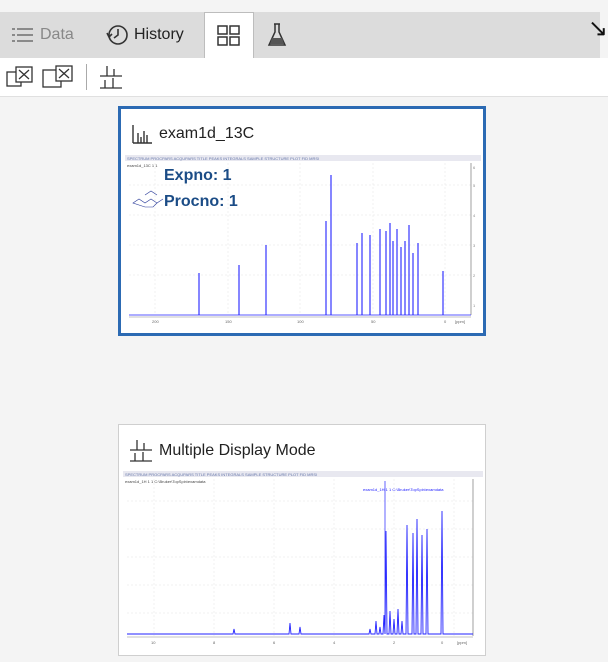 The image size is (608, 662). I want to click on grid-view-icon, so click(228, 35).